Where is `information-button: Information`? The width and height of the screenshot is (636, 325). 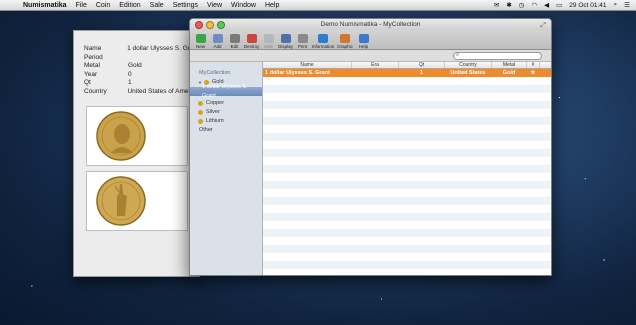
information-button: Information is located at coordinates (323, 41).